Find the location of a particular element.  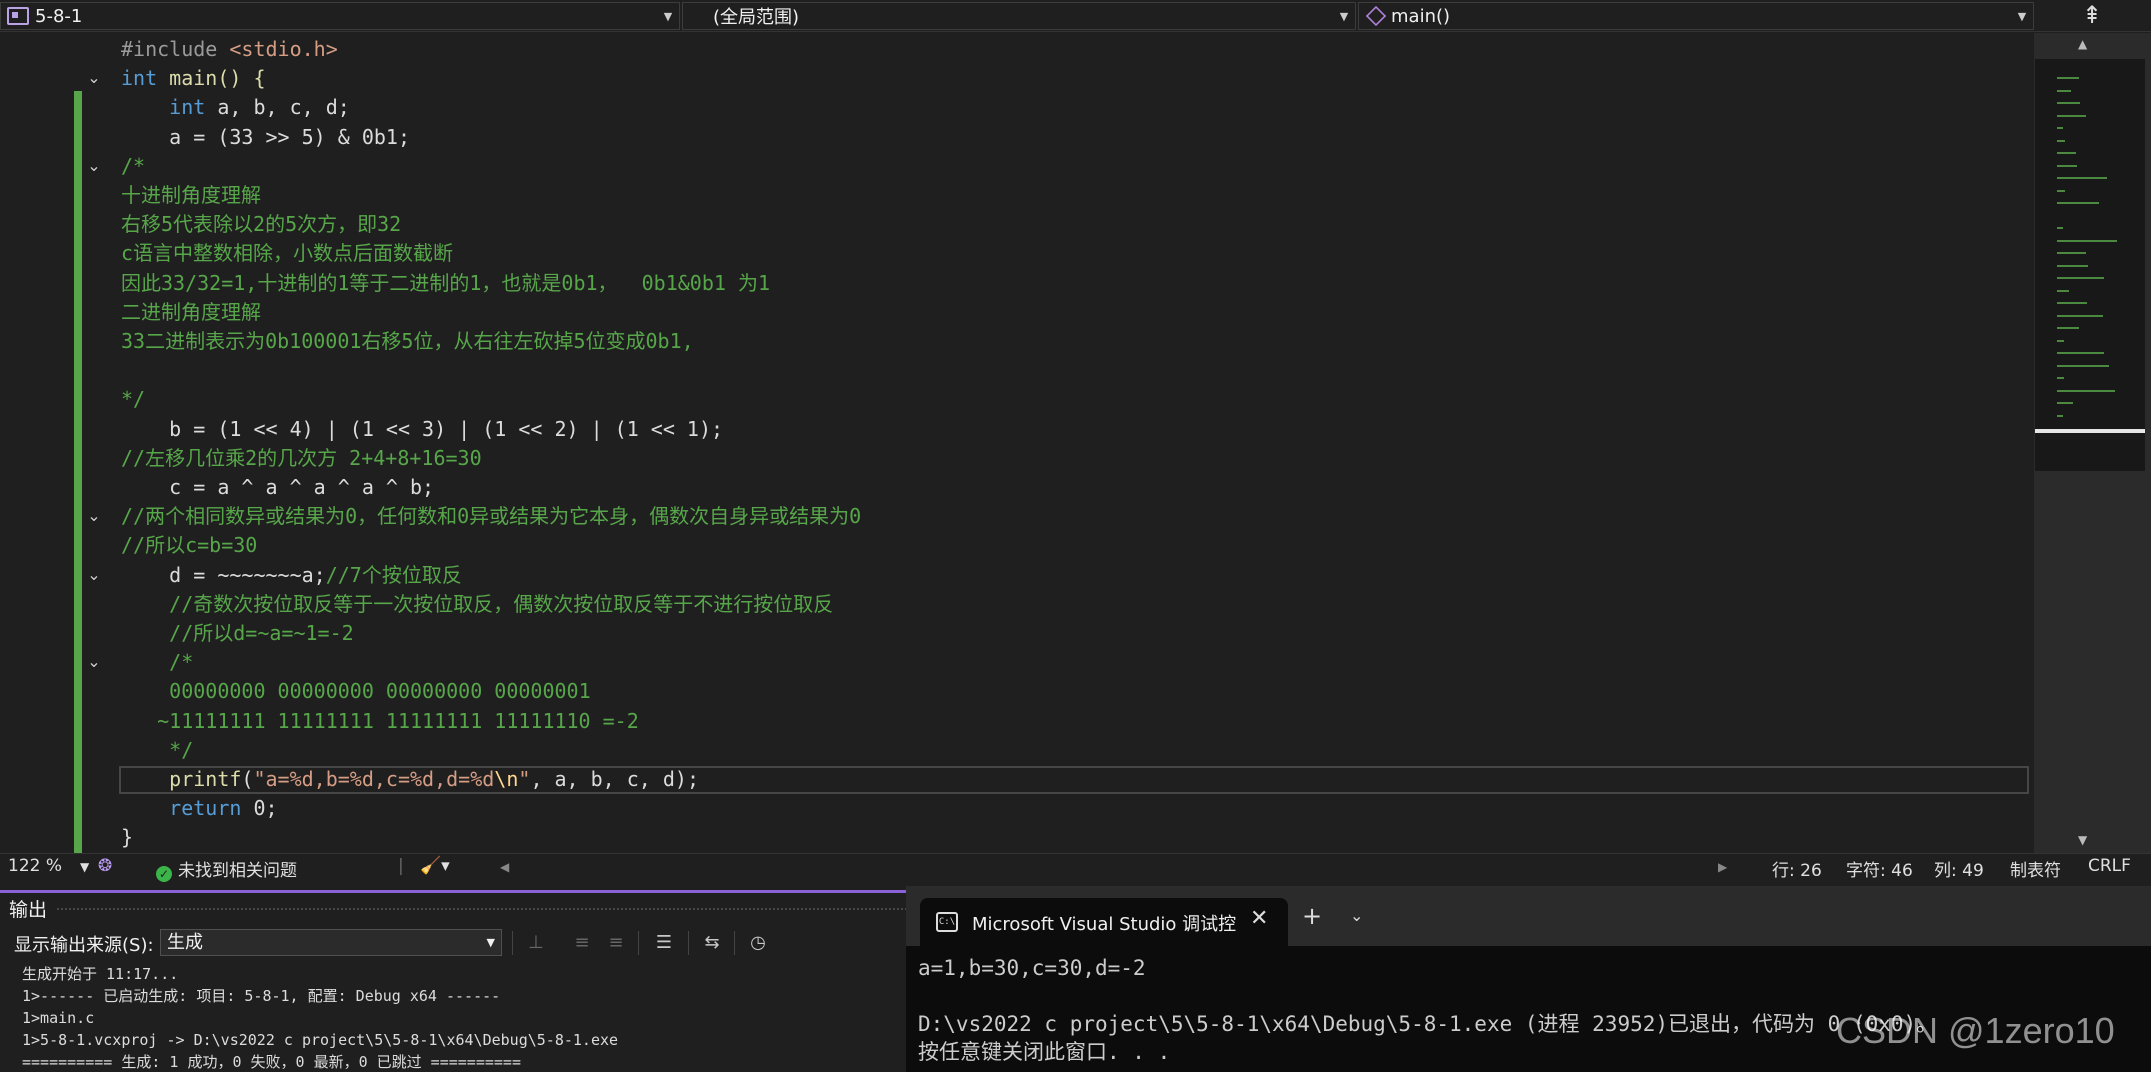

code-line: //奇数次按位取反等于一次按位取反，偶数次按位取反等于不进行按位取反 is located at coordinates (477, 604).